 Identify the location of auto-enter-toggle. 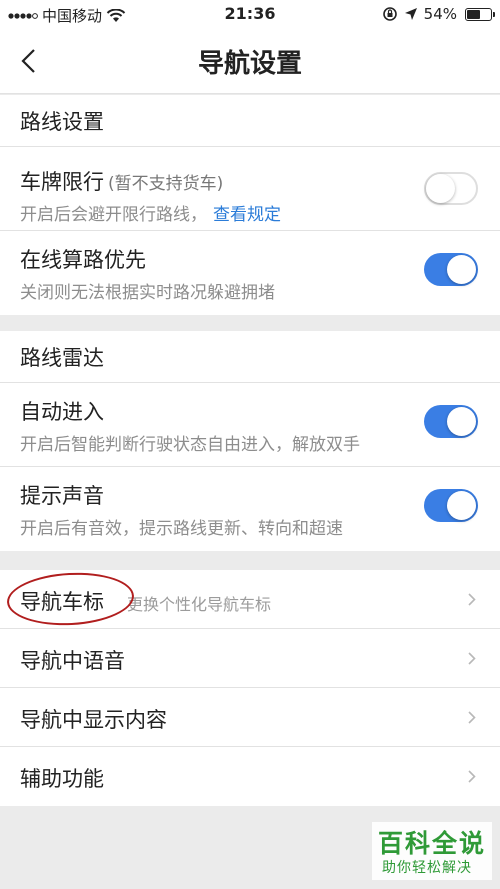
(451, 421).